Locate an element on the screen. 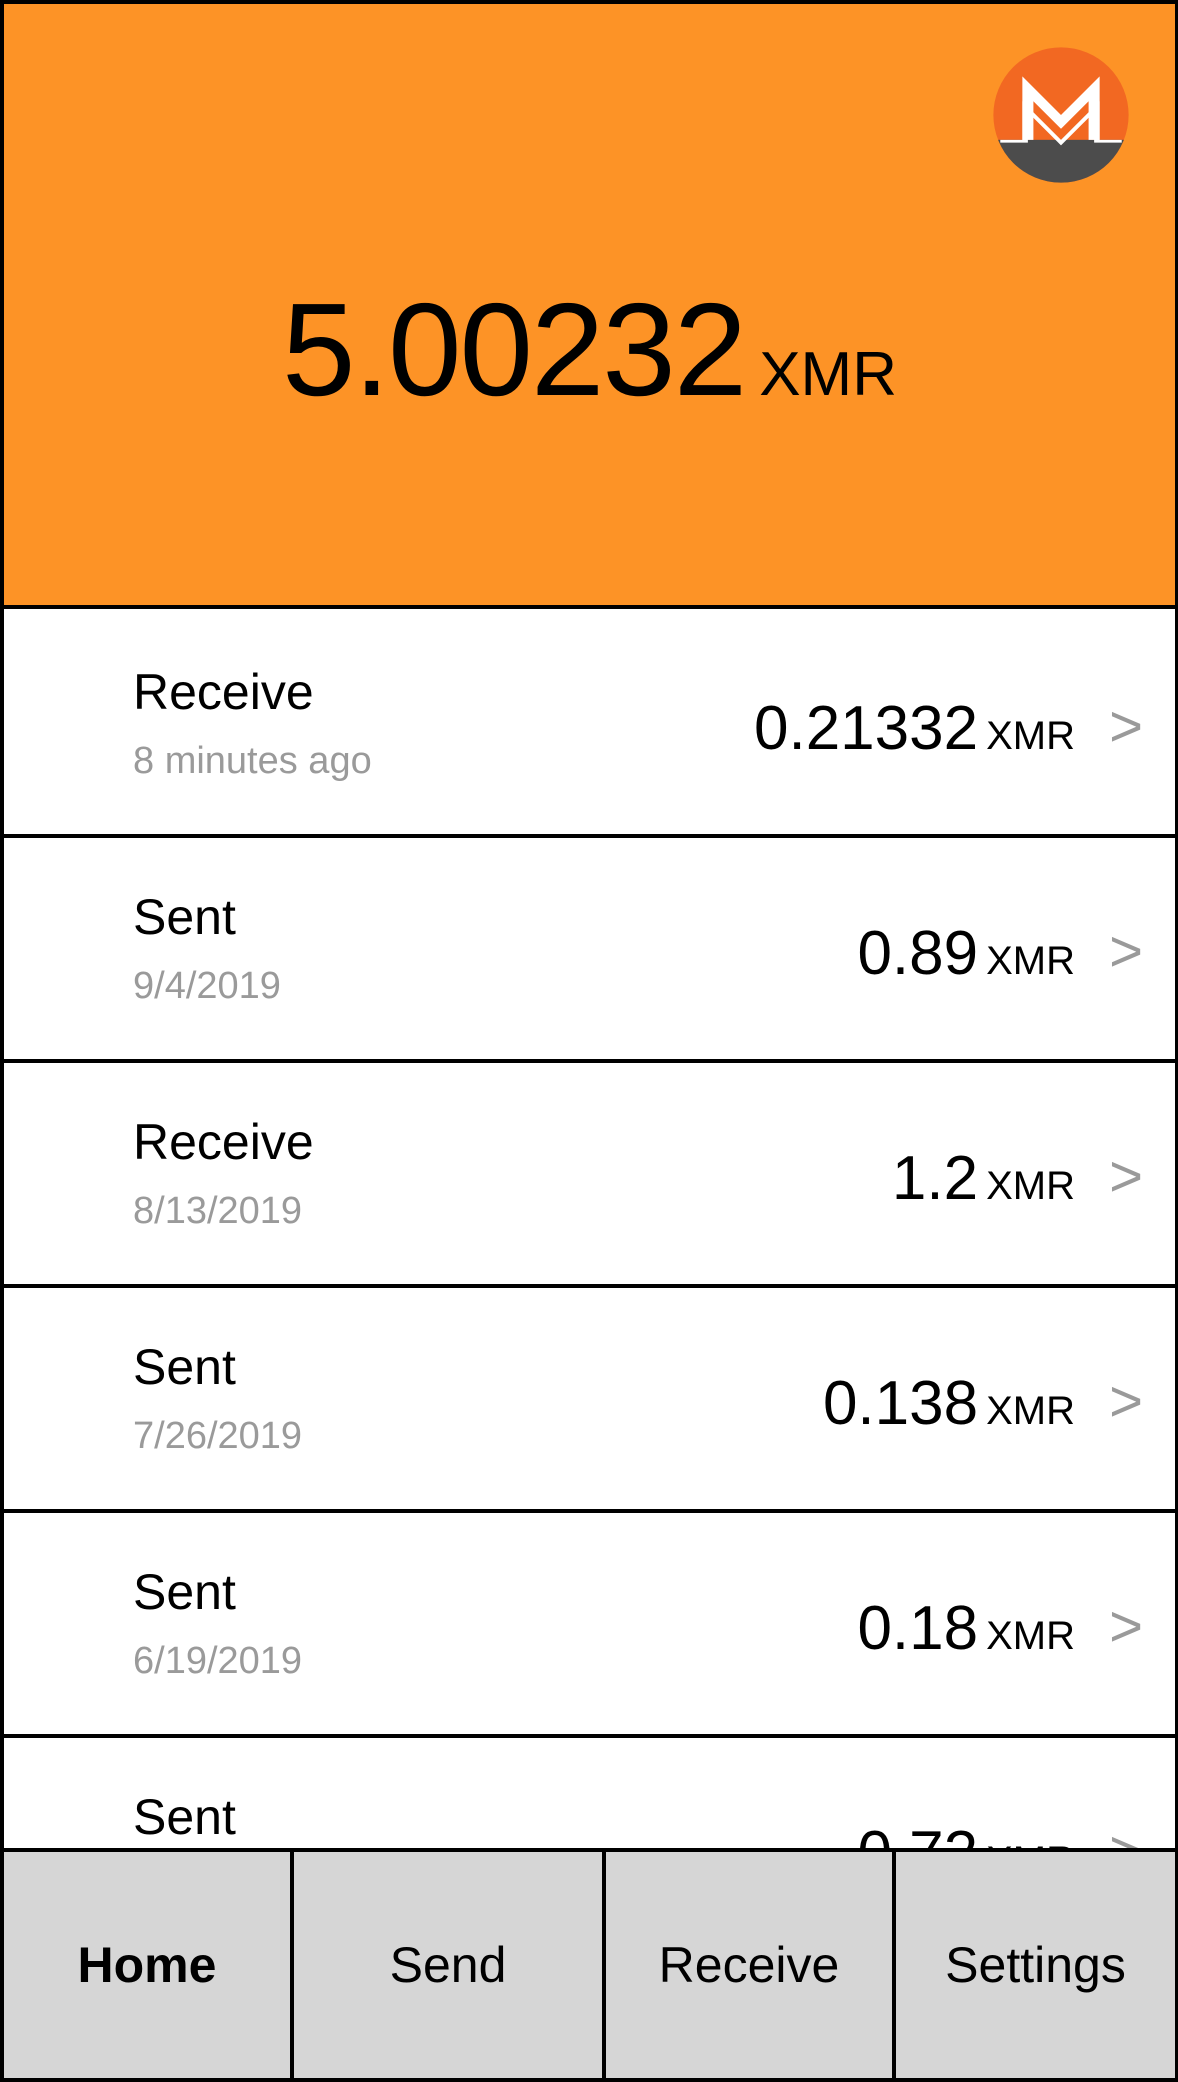 This screenshot has height=2082, width=1178. transaction-amount: 1.2 XMR is located at coordinates (983, 1178).